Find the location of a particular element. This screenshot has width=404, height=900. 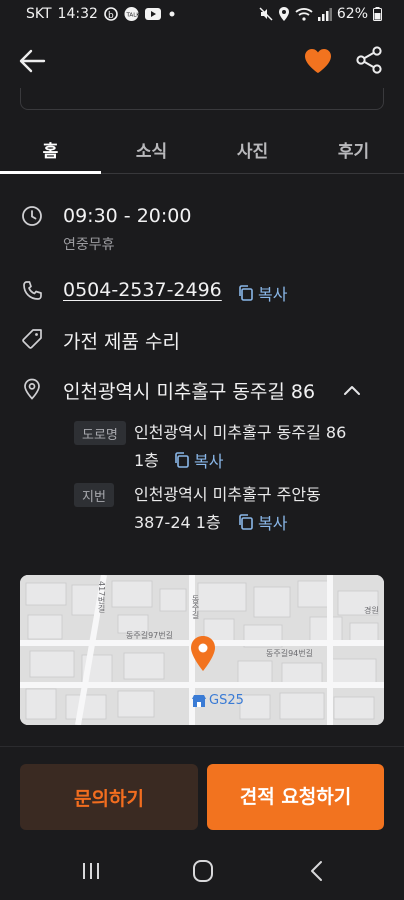

copy-lot-address-button: 복사 is located at coordinates (262, 522).